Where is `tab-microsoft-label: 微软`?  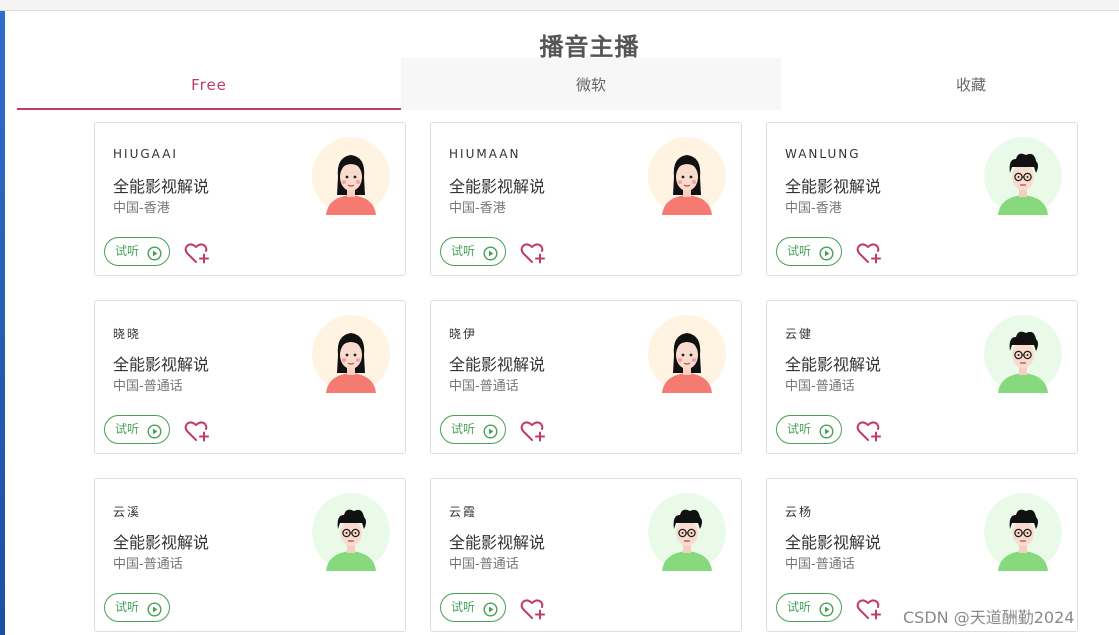 tab-microsoft-label: 微软 is located at coordinates (590, 85).